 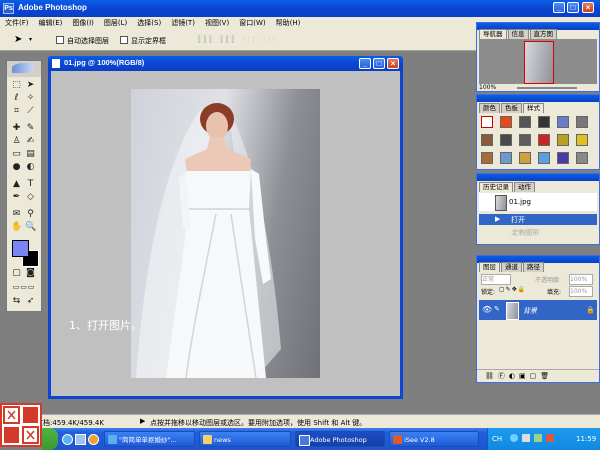 What do you see at coordinates (16, 301) in the screenshot?
I see `imageready-icon: ⇆` at bounding box center [16, 301].